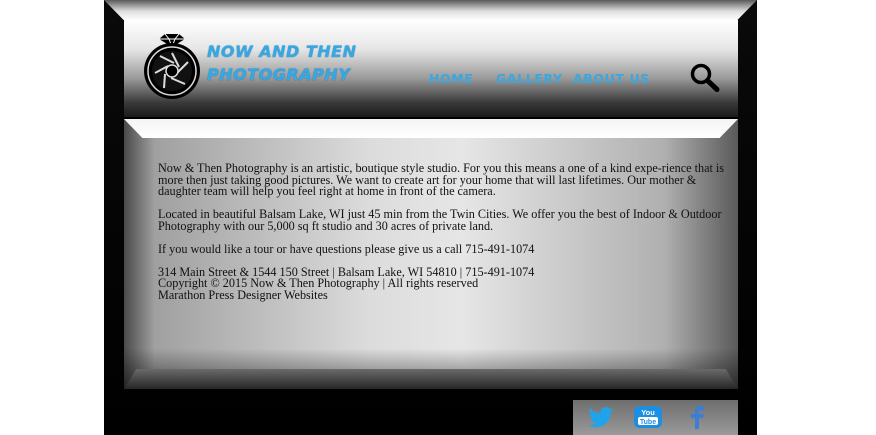  Describe the element at coordinates (611, 78) in the screenshot. I see `nav-item-about-us: ABOUT US` at that location.